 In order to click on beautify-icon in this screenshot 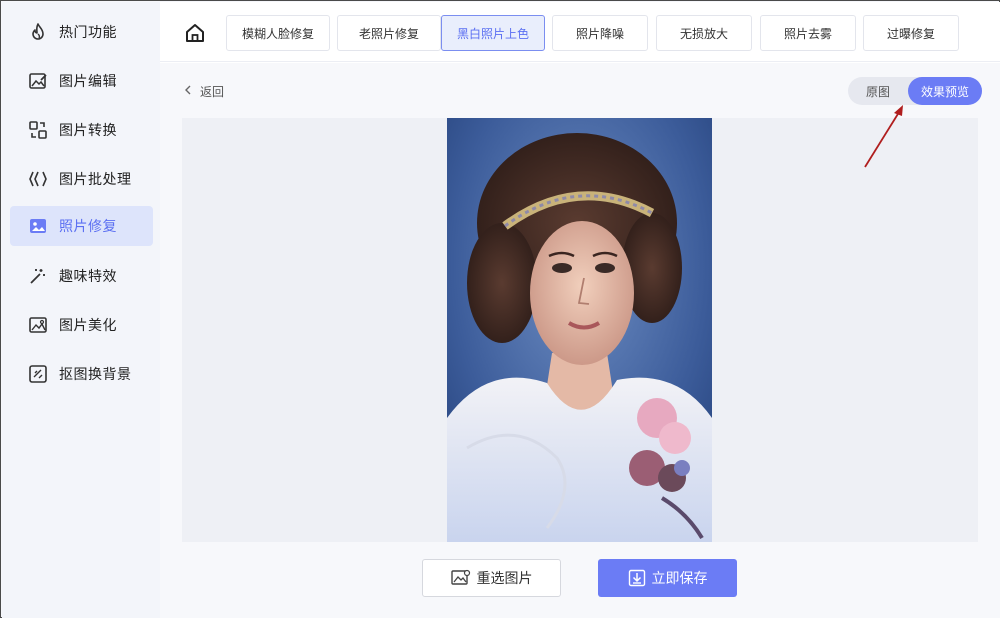, I will do `click(38, 325)`.